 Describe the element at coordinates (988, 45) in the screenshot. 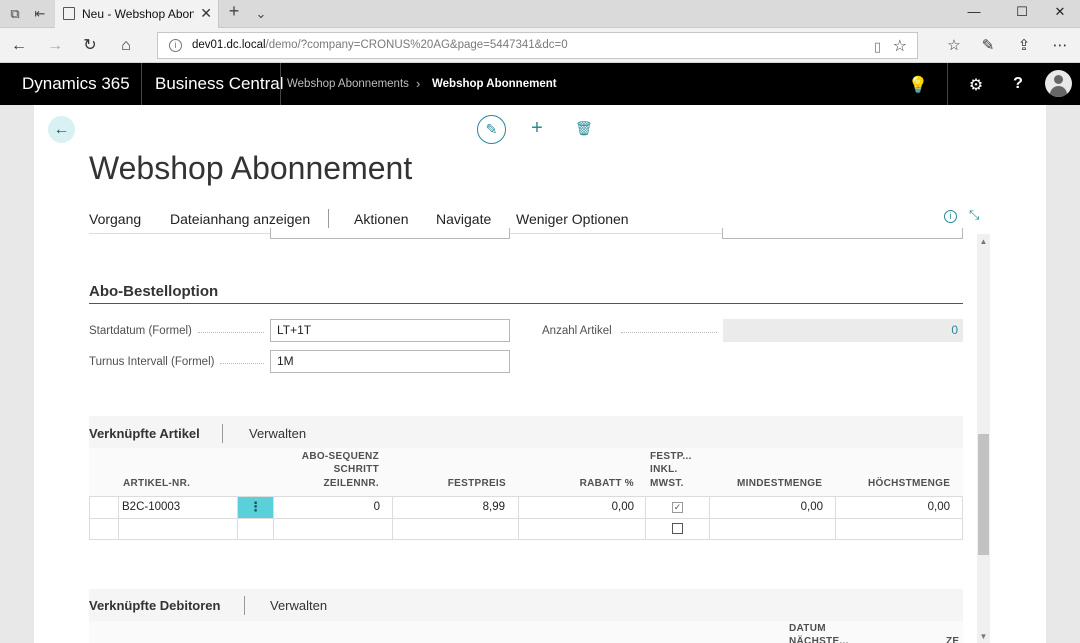

I see `notes-pen-icon: ✎` at that location.